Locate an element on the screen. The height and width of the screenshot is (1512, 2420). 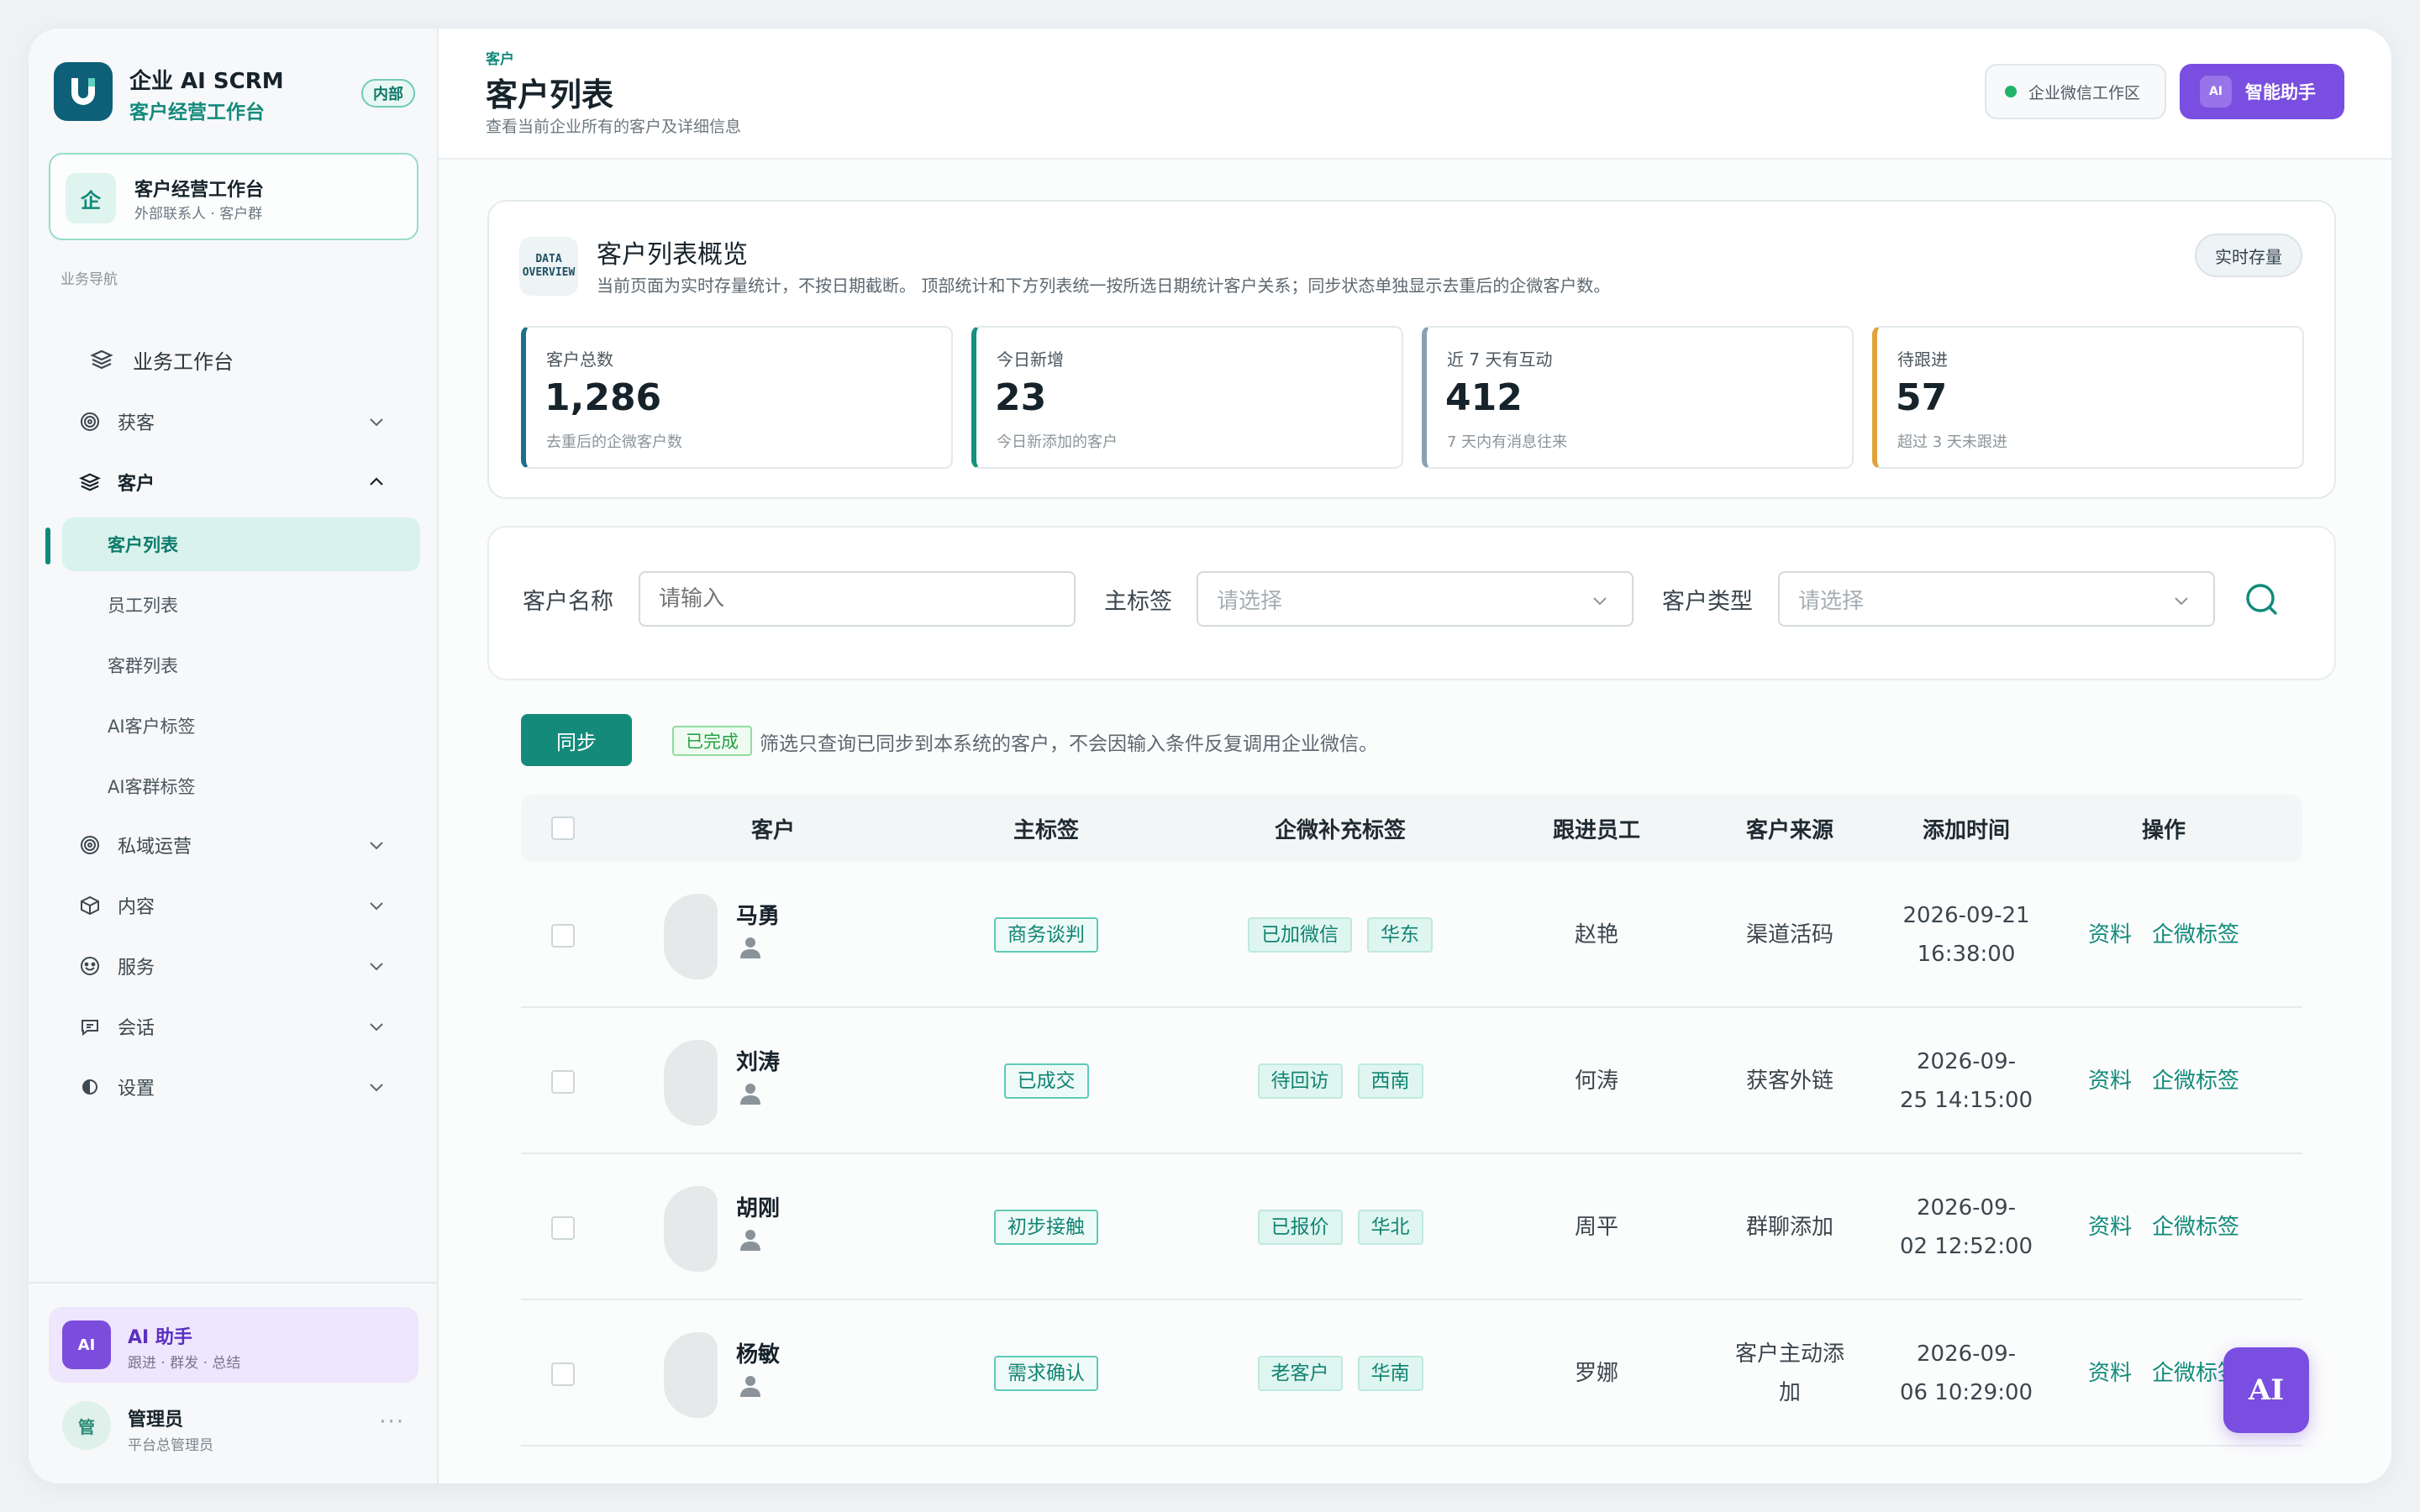
customer-name: 杨敏 is located at coordinates (758, 1352).